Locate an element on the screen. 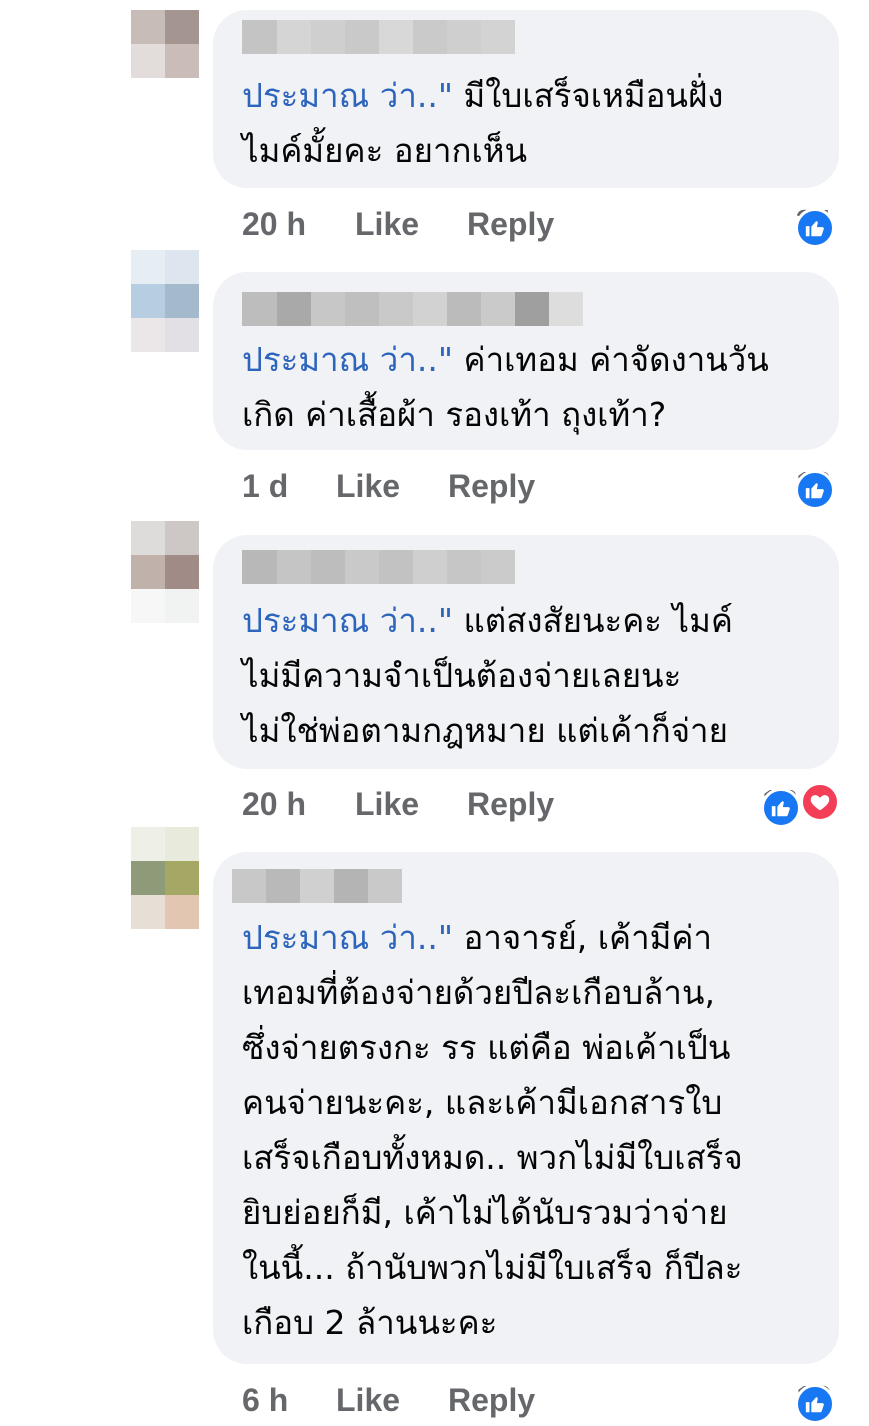  comment-actions: 20 h Like Reply 24 is located at coordinates (434, 223).